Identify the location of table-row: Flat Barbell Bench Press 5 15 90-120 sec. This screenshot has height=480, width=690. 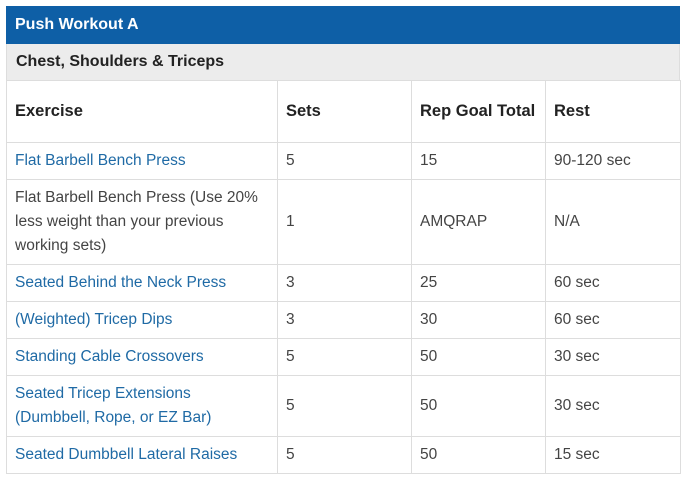
(343, 161).